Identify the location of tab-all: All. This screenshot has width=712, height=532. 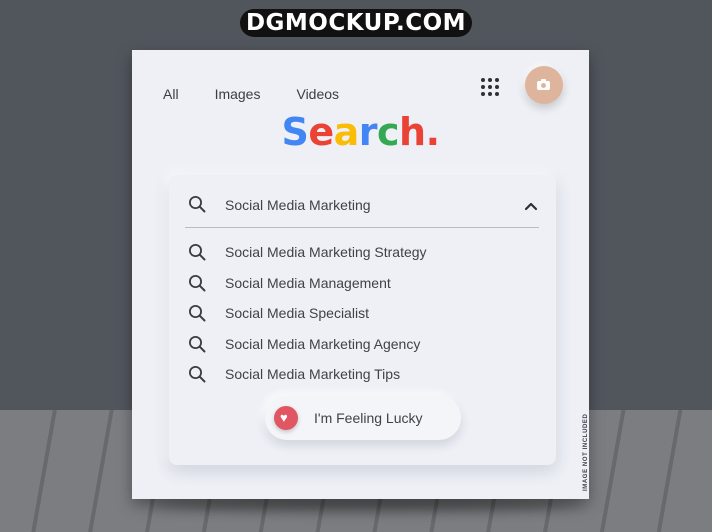
(171, 94).